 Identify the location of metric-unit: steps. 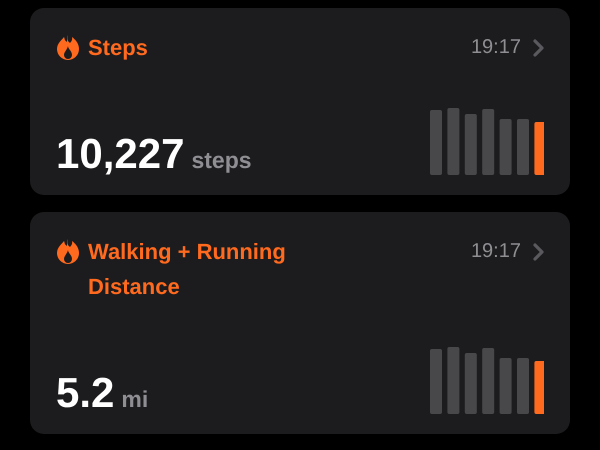
(221, 160).